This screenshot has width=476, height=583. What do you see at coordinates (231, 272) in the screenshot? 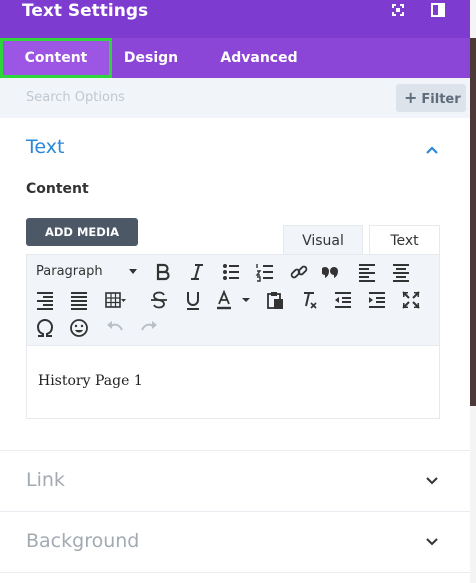
I see `bullet-list-icon` at bounding box center [231, 272].